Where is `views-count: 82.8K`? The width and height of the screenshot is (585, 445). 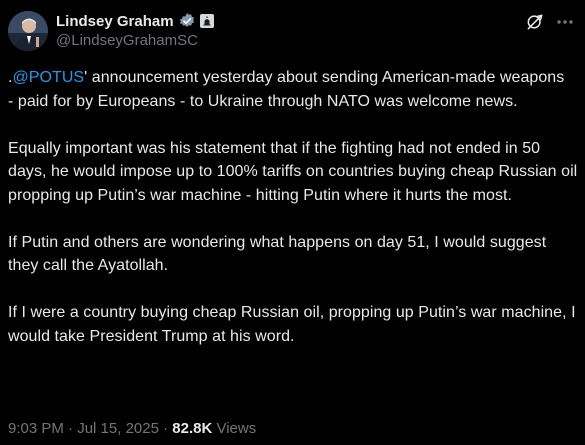 views-count: 82.8K is located at coordinates (192, 428).